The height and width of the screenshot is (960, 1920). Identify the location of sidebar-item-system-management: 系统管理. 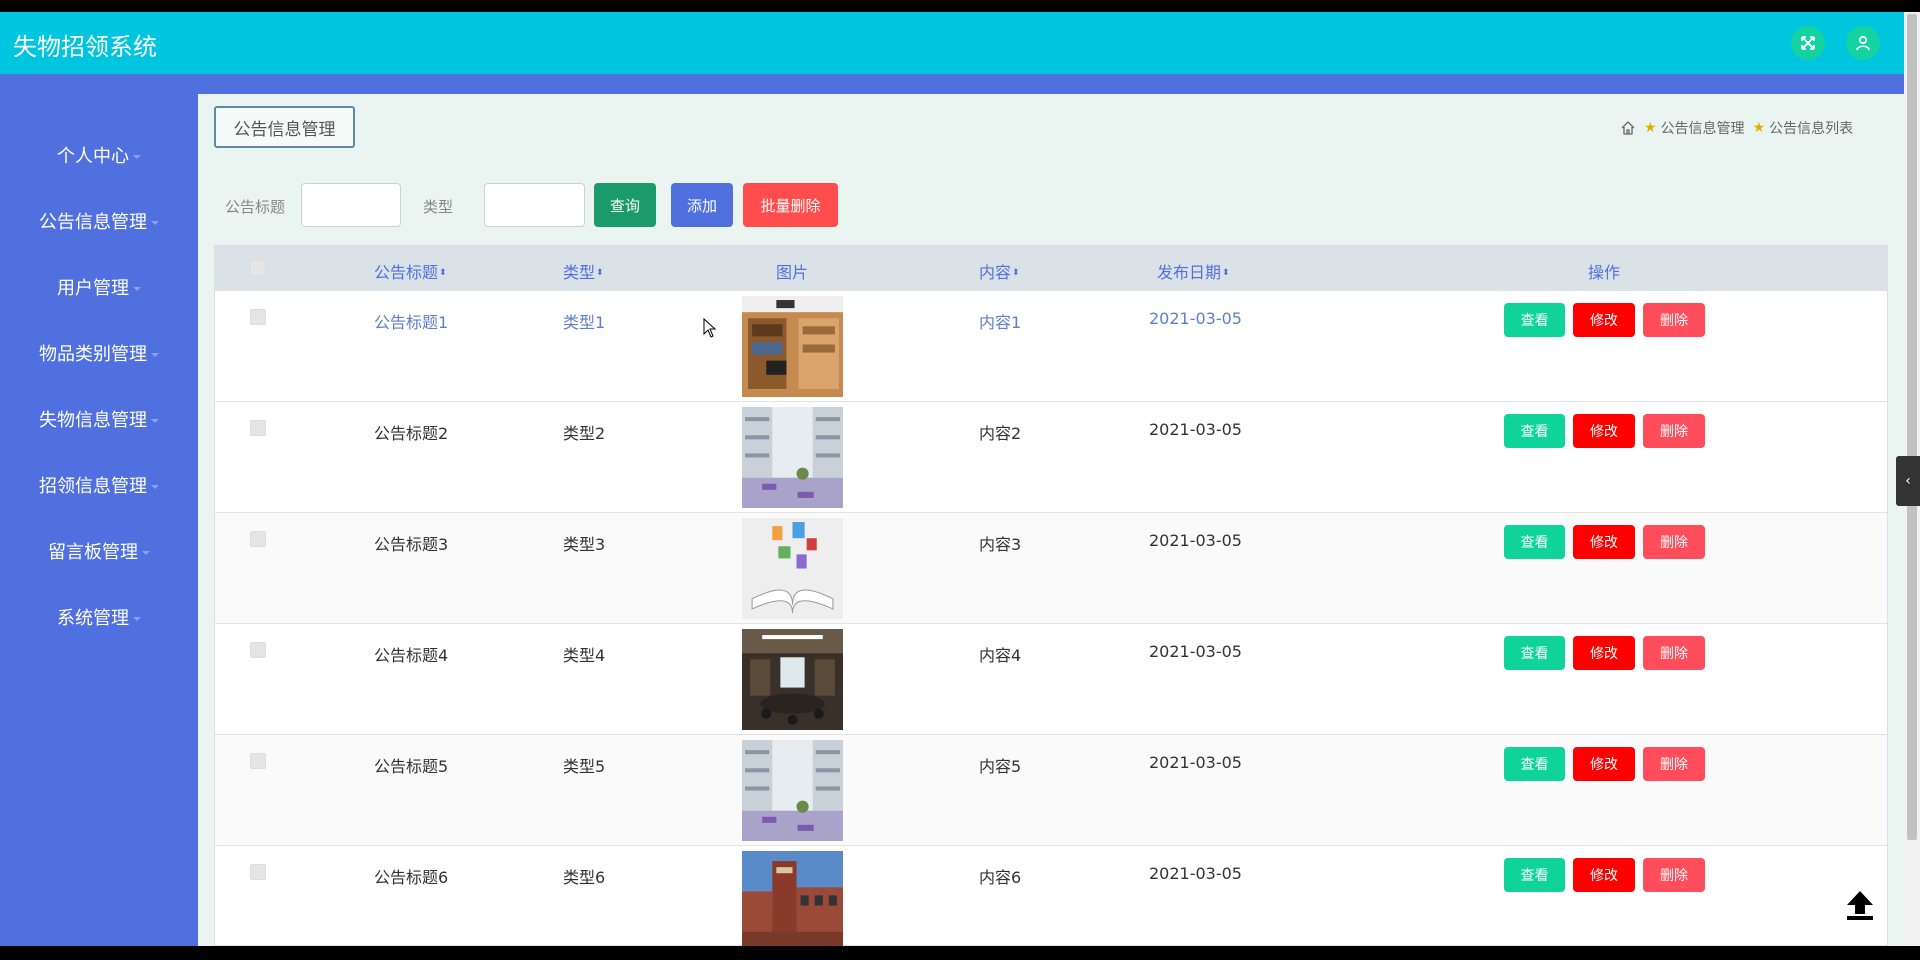
(99, 619).